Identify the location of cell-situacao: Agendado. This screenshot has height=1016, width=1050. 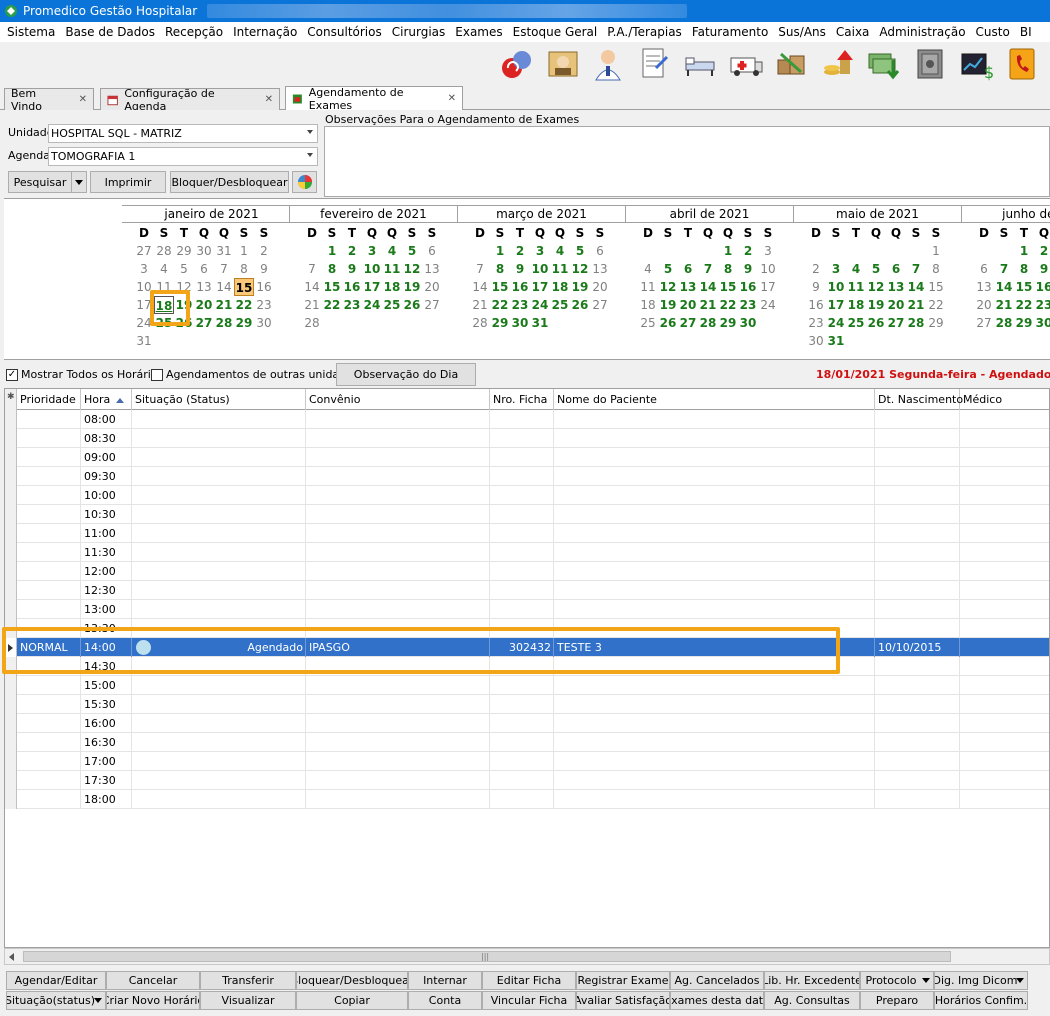
(219, 647).